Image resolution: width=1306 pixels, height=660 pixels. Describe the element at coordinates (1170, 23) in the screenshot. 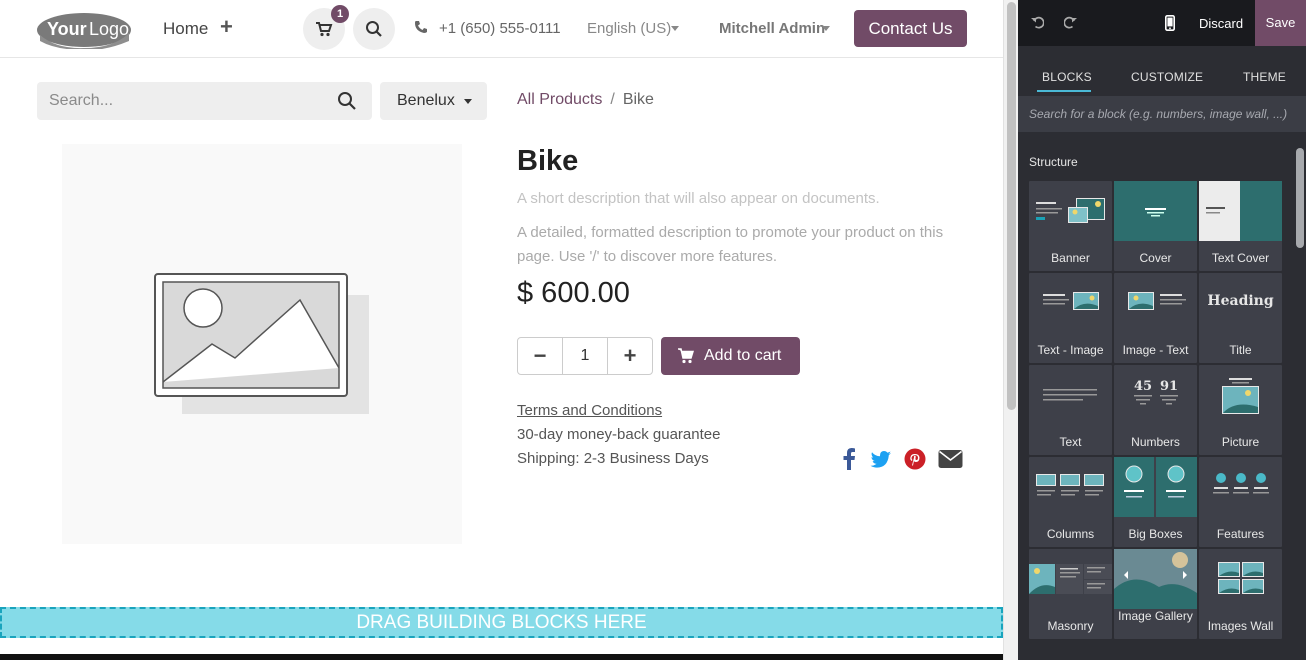

I see `mobile-preview-icon` at that location.